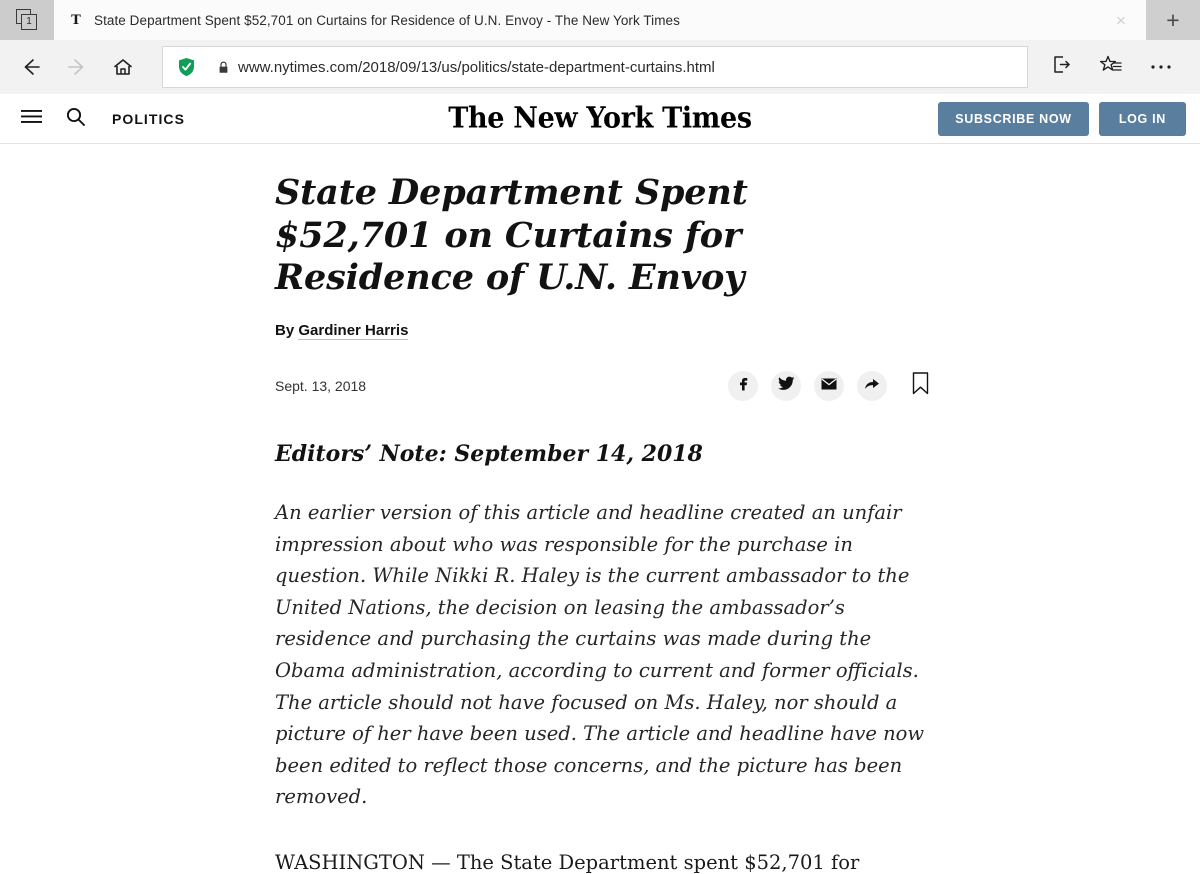  I want to click on share-page-button, so click(1061, 67).